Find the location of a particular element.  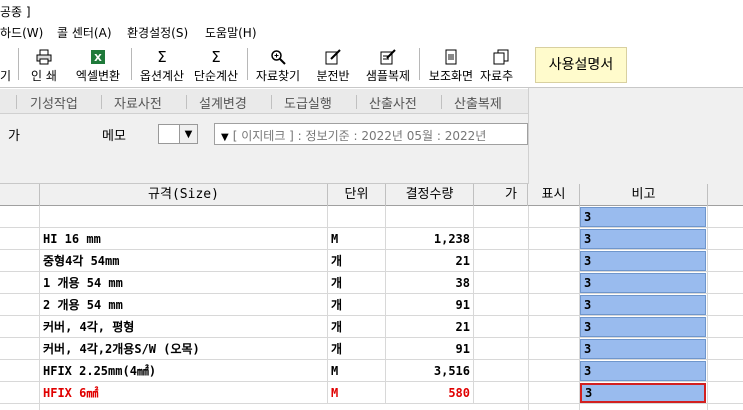

tab-progress-work: 기성작업 is located at coordinates (54, 102).